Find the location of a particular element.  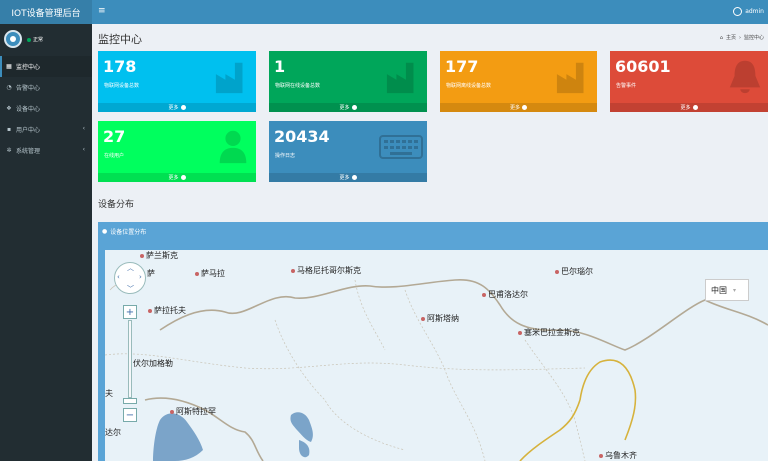

stat-label: 操作日志 is located at coordinates (285, 156).